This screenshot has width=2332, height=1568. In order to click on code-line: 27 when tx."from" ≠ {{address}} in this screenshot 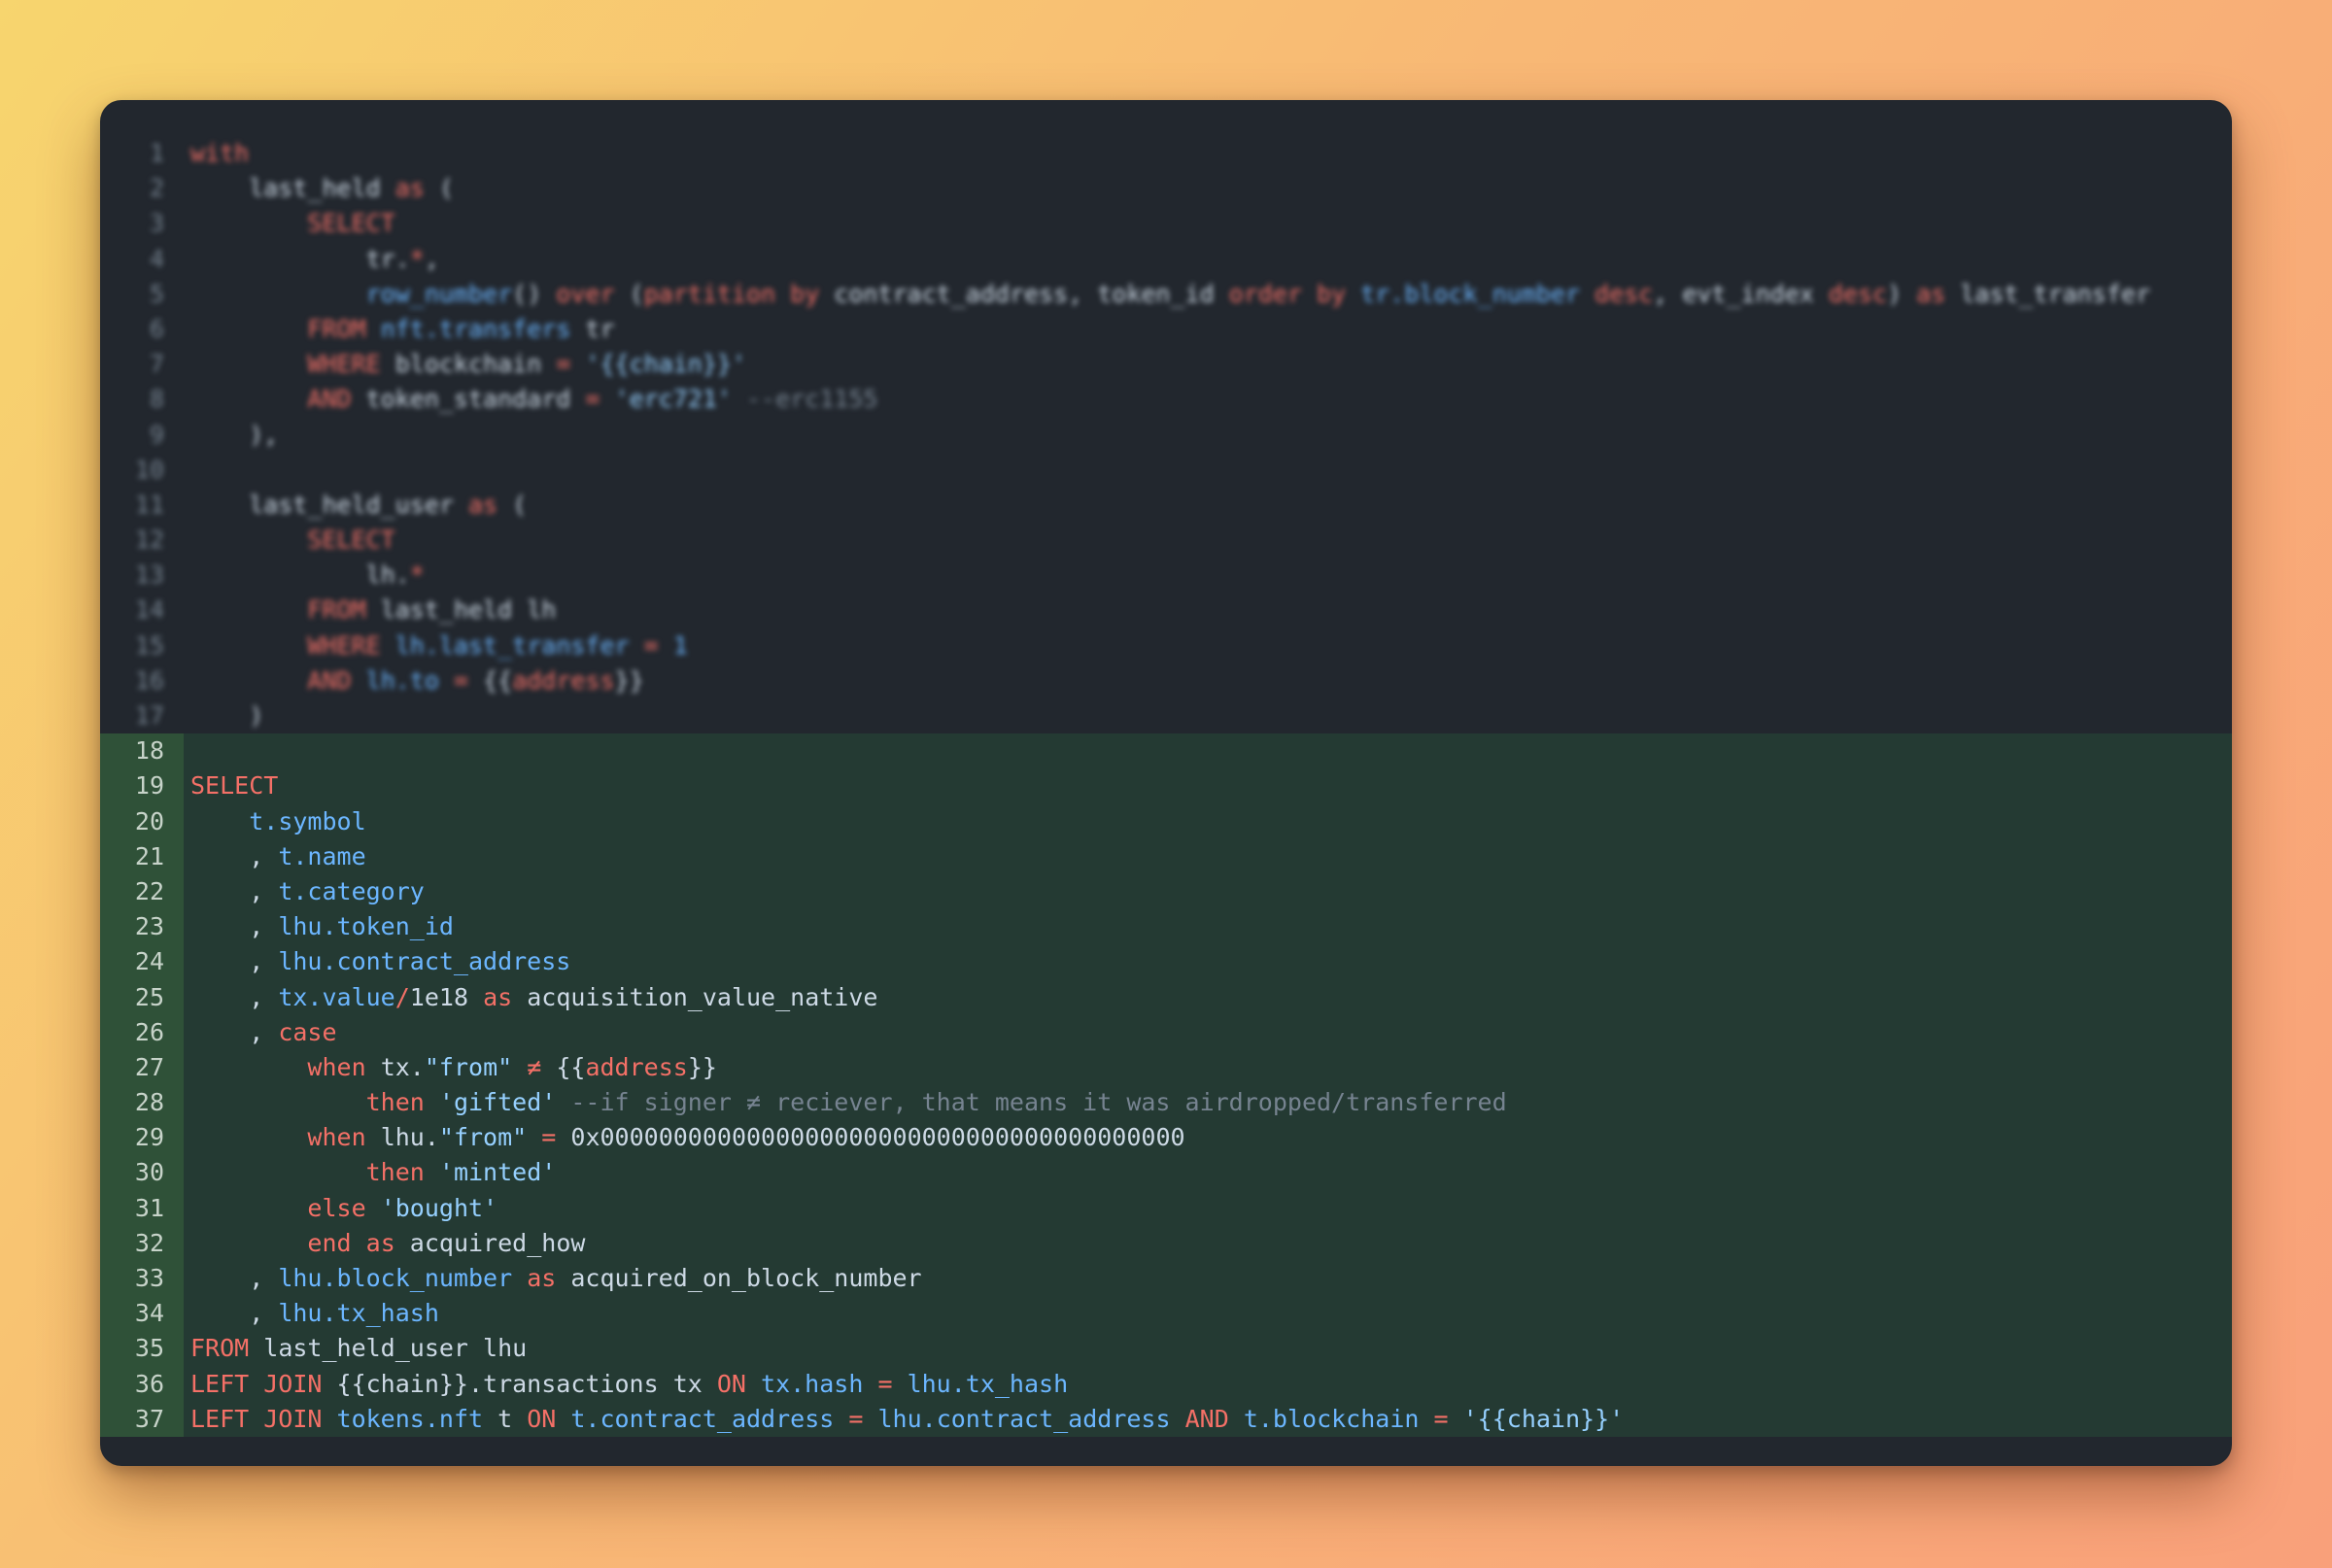, I will do `click(1166, 1067)`.